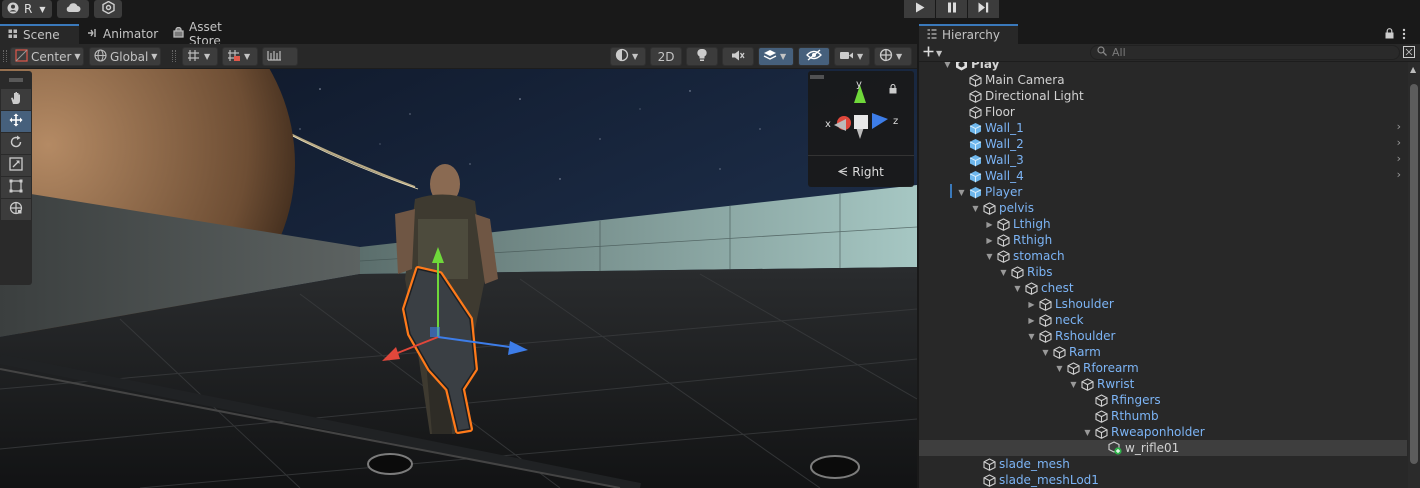 The width and height of the screenshot is (1420, 488). I want to click on overlay-grip, so click(16, 80).